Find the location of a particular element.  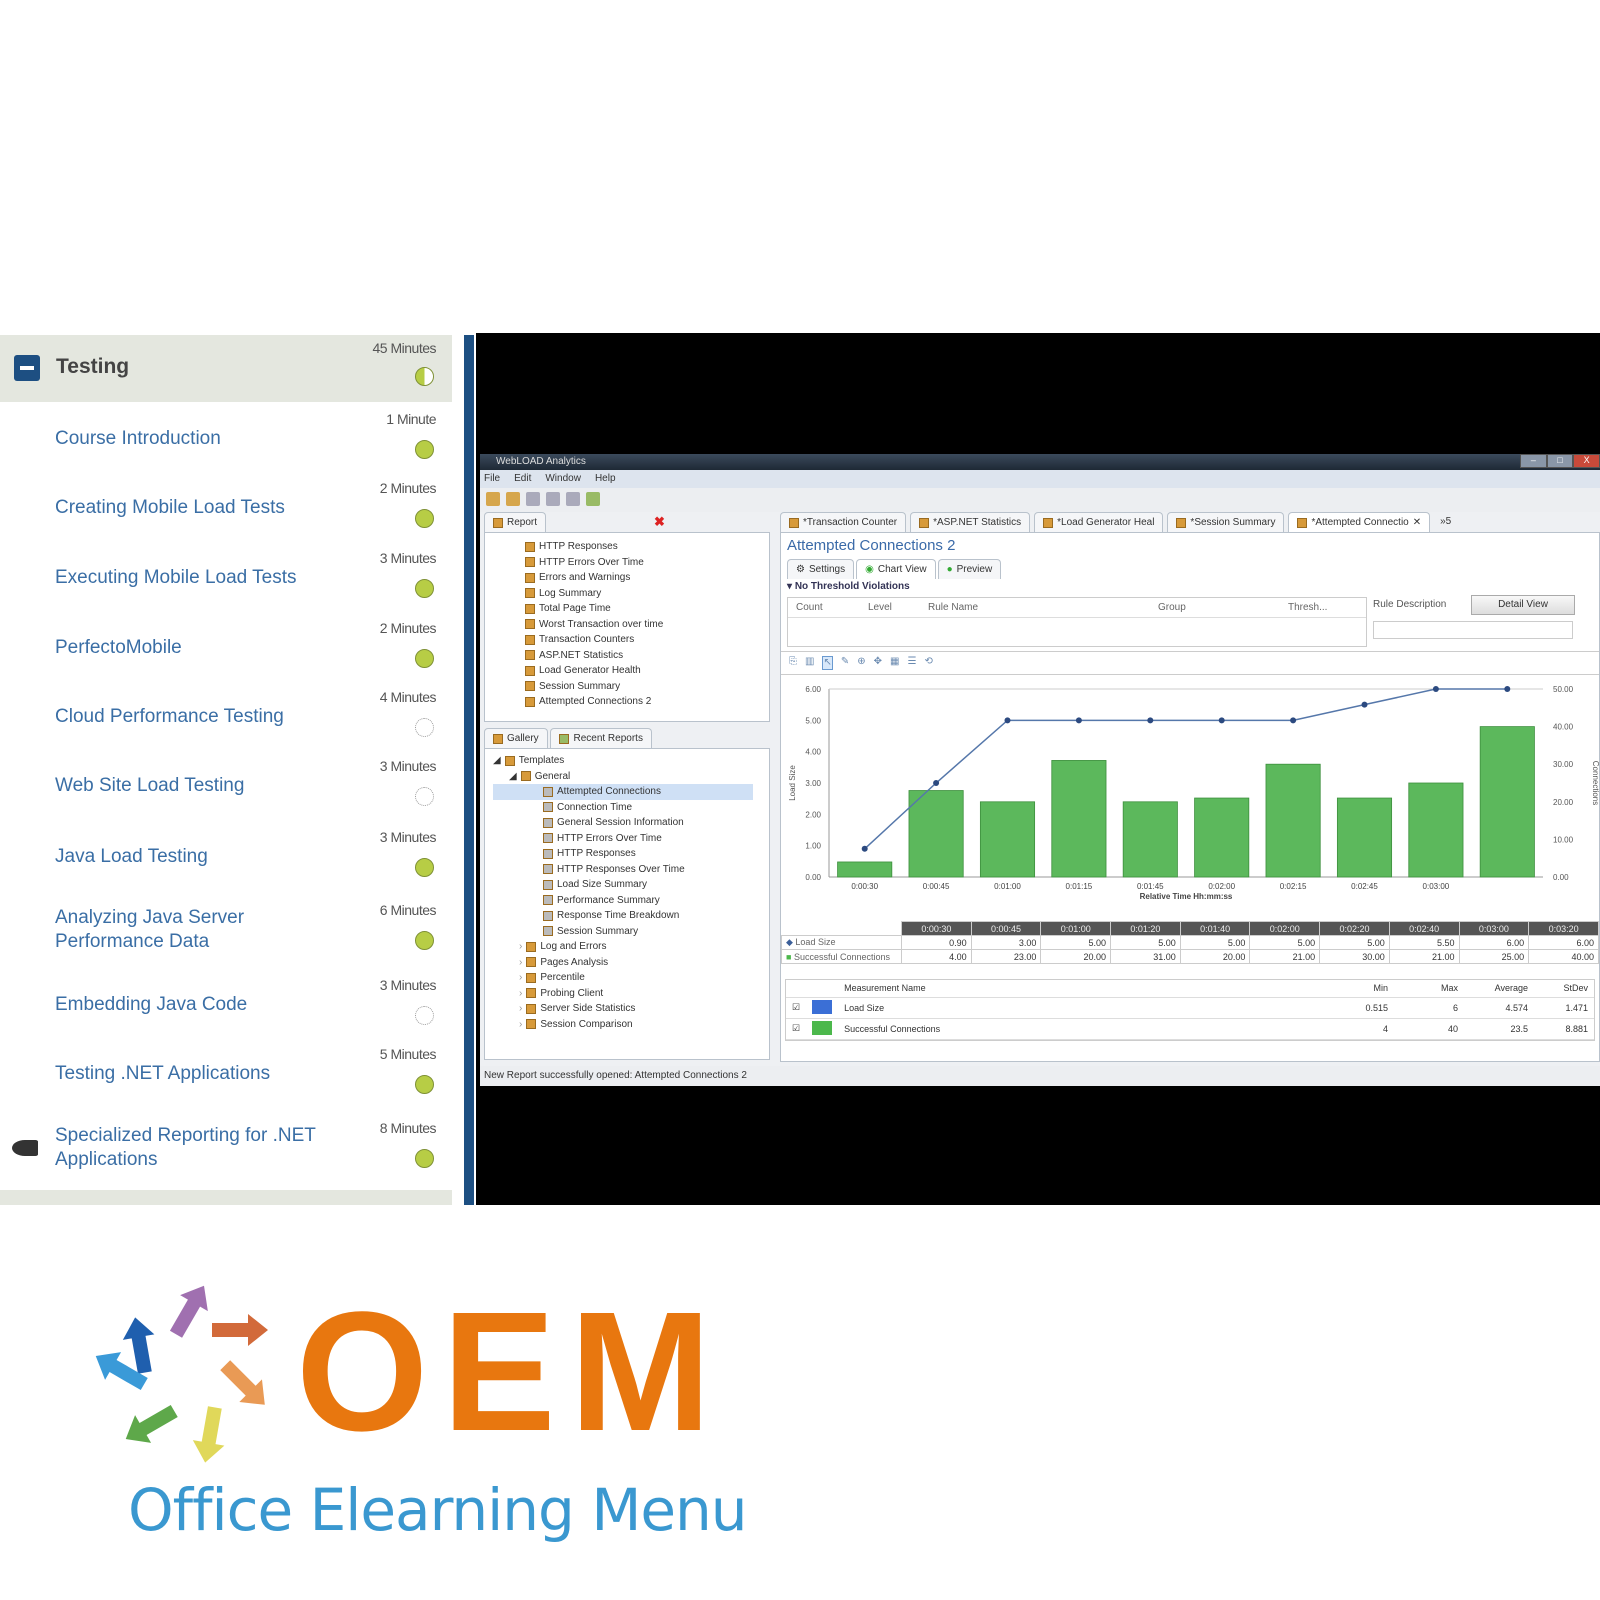

minimize-button: – is located at coordinates (1533, 461).